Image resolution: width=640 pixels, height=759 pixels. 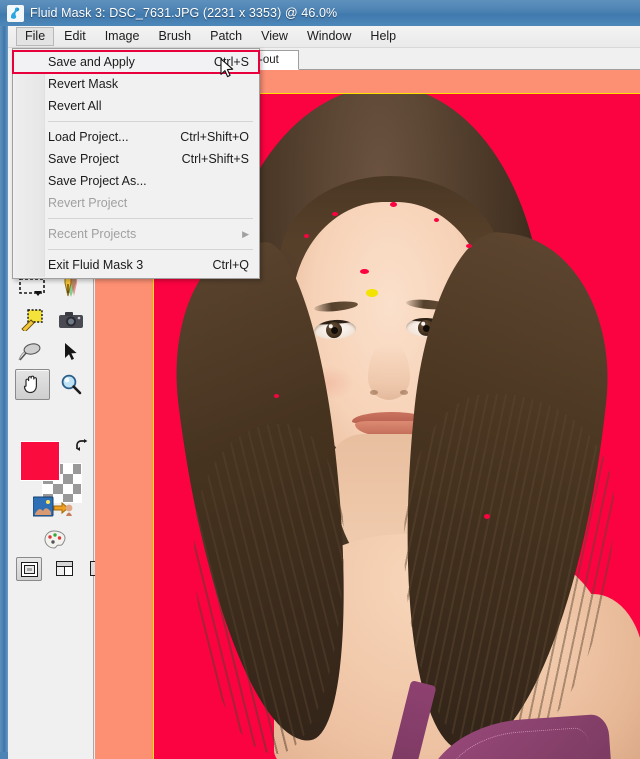 What do you see at coordinates (92, 234) in the screenshot?
I see `menu-item-label: Recent Projects` at bounding box center [92, 234].